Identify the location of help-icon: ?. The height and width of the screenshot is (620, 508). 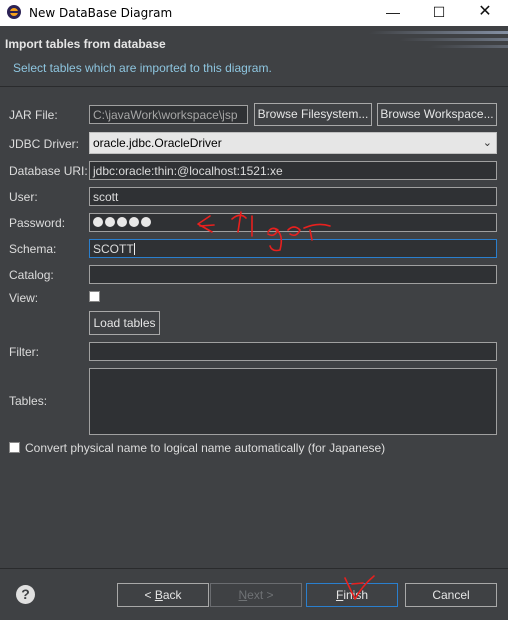
(25, 594).